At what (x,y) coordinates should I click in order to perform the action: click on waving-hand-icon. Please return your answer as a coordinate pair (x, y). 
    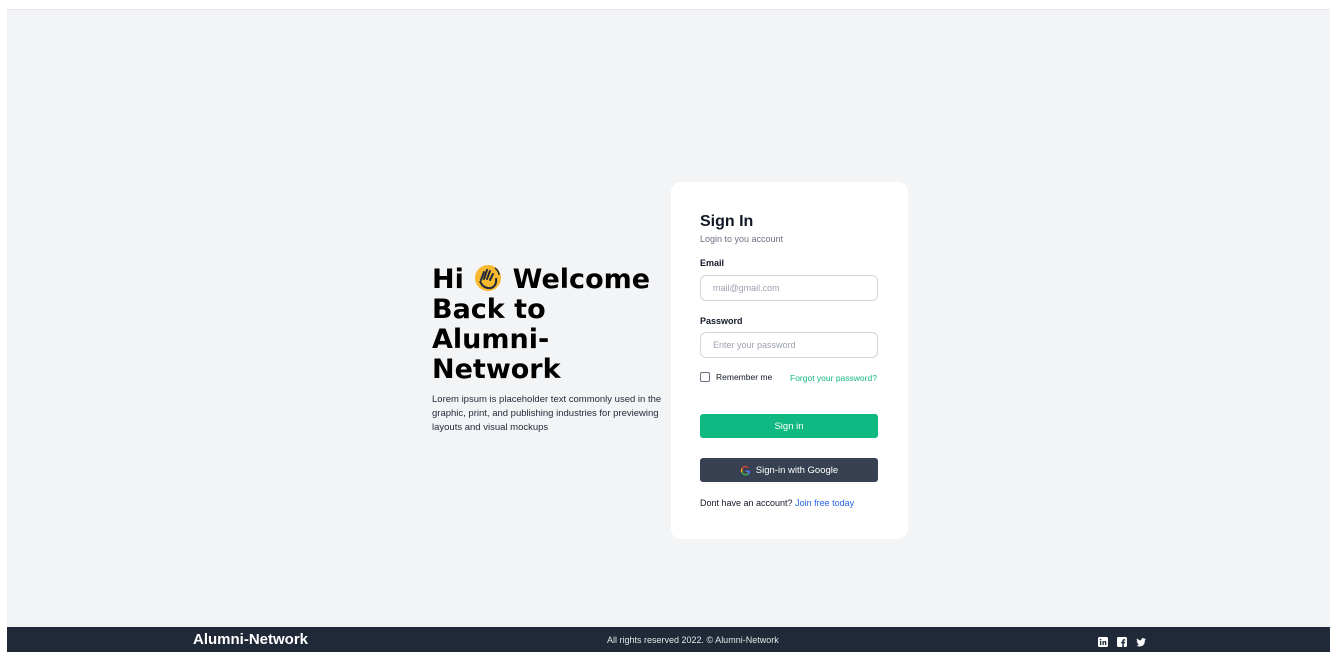
    Looking at the image, I should click on (488, 278).